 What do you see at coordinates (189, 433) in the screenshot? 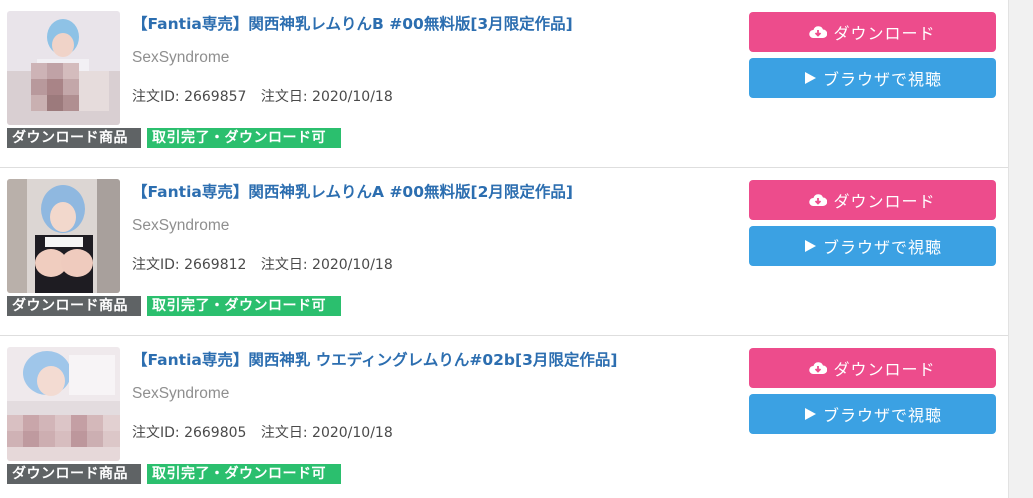
I see `order-id: 注文ID: 2669805` at bounding box center [189, 433].